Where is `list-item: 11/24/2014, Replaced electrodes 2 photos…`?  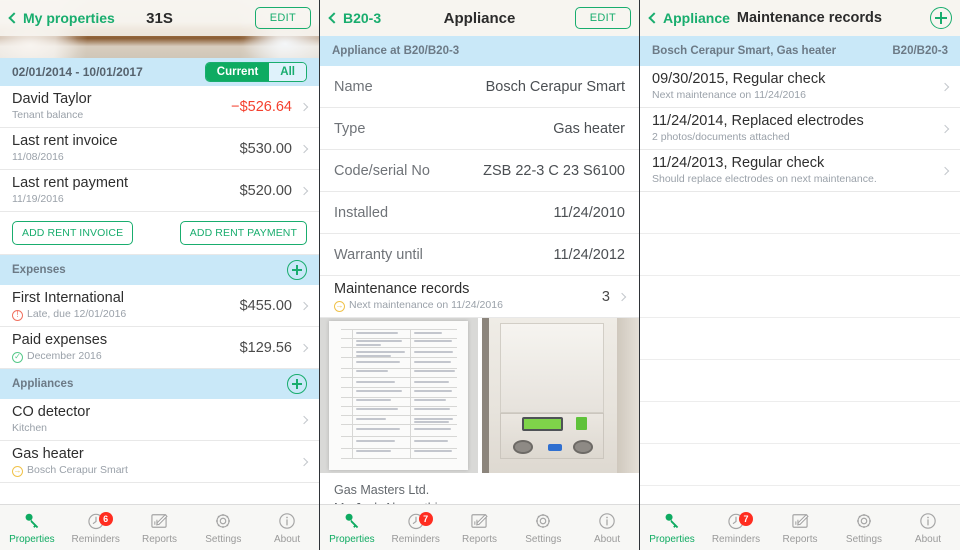 list-item: 11/24/2014, Replaced electrodes 2 photos… is located at coordinates (800, 129).